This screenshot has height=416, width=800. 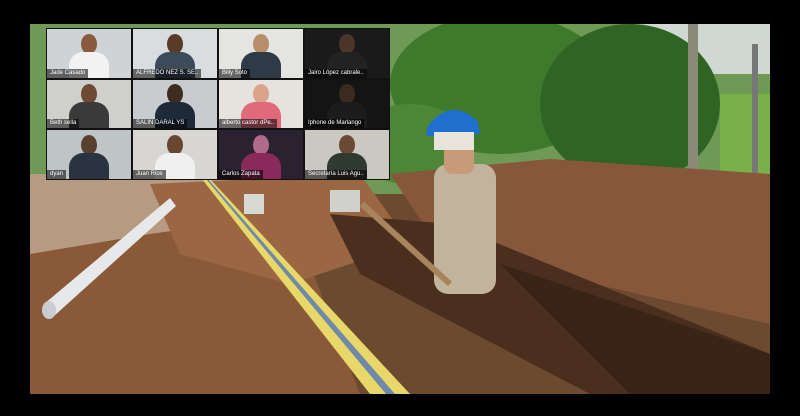 What do you see at coordinates (89, 53) in the screenshot?
I see `participant-tile: Jade Casado` at bounding box center [89, 53].